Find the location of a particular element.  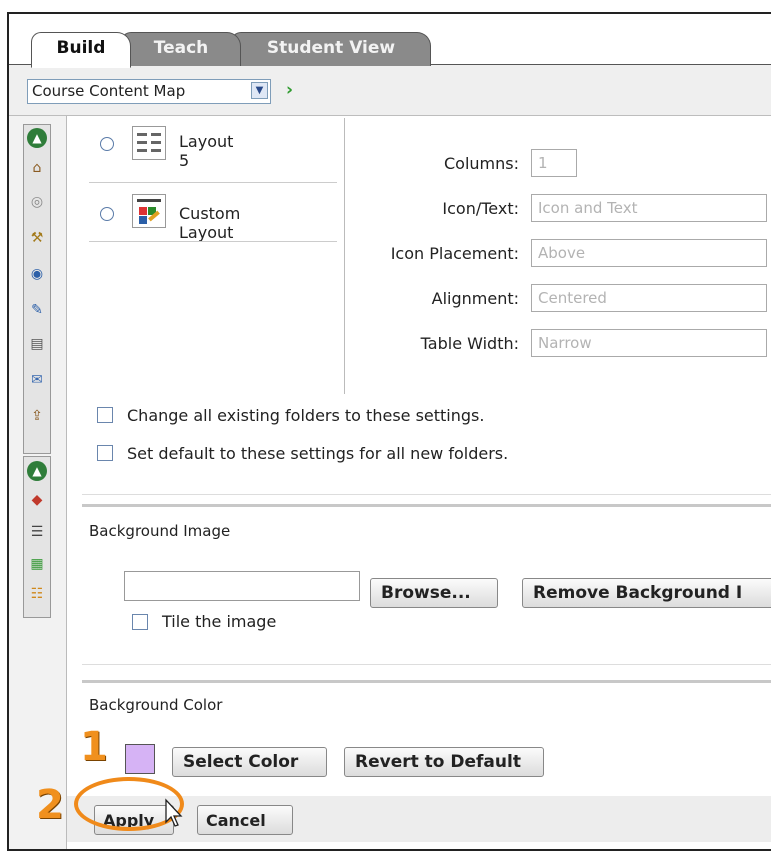

icon-text-label: Icon/Text: is located at coordinates (480, 208).